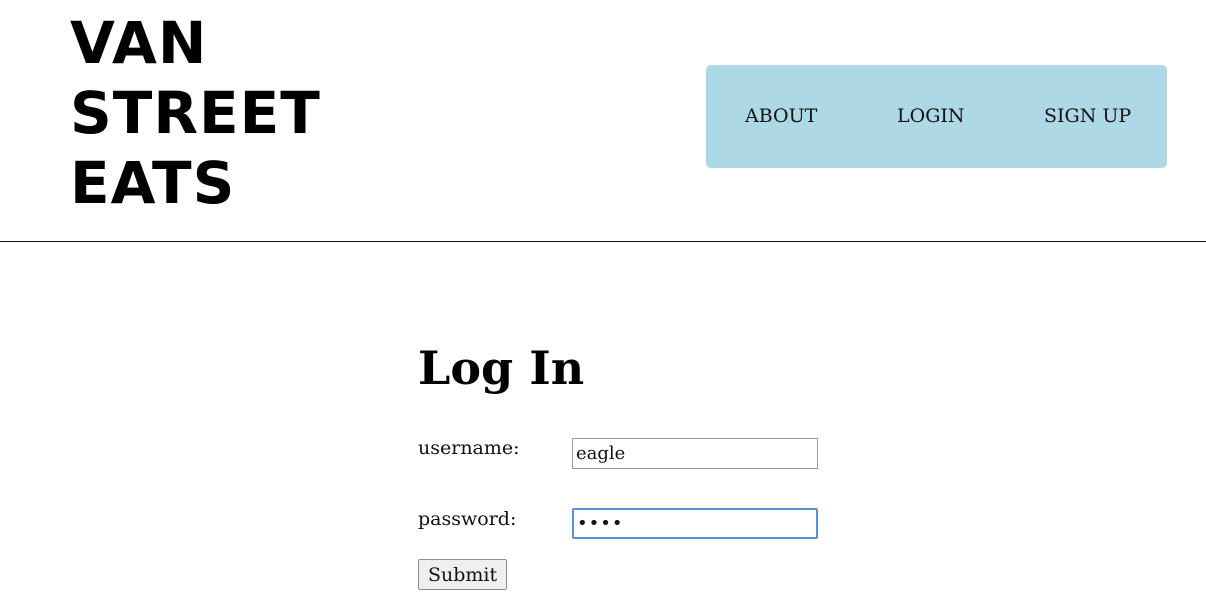  What do you see at coordinates (501, 368) in the screenshot?
I see `page-title: Log In` at bounding box center [501, 368].